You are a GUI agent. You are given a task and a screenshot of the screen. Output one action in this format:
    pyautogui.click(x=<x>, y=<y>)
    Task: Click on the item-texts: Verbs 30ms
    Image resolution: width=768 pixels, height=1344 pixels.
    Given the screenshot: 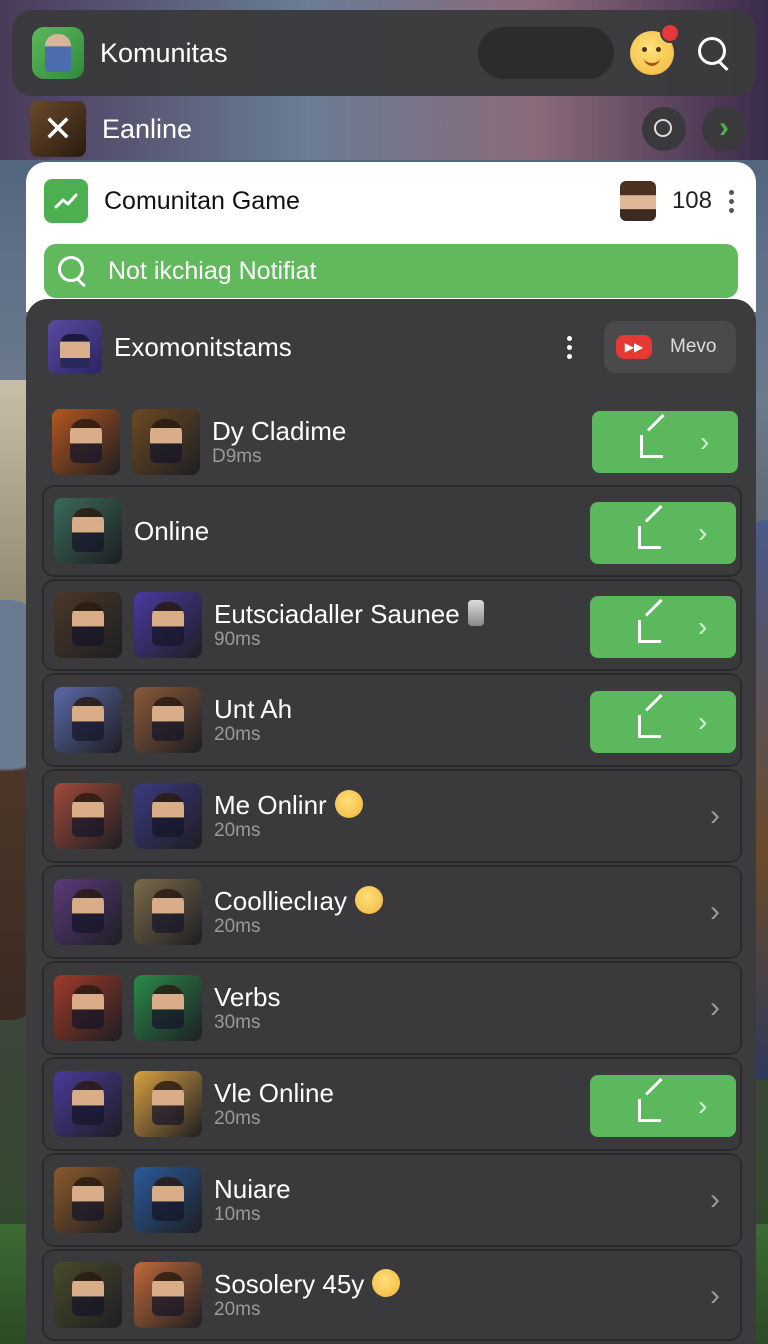 What is the action you would take?
    pyautogui.click(x=247, y=1008)
    